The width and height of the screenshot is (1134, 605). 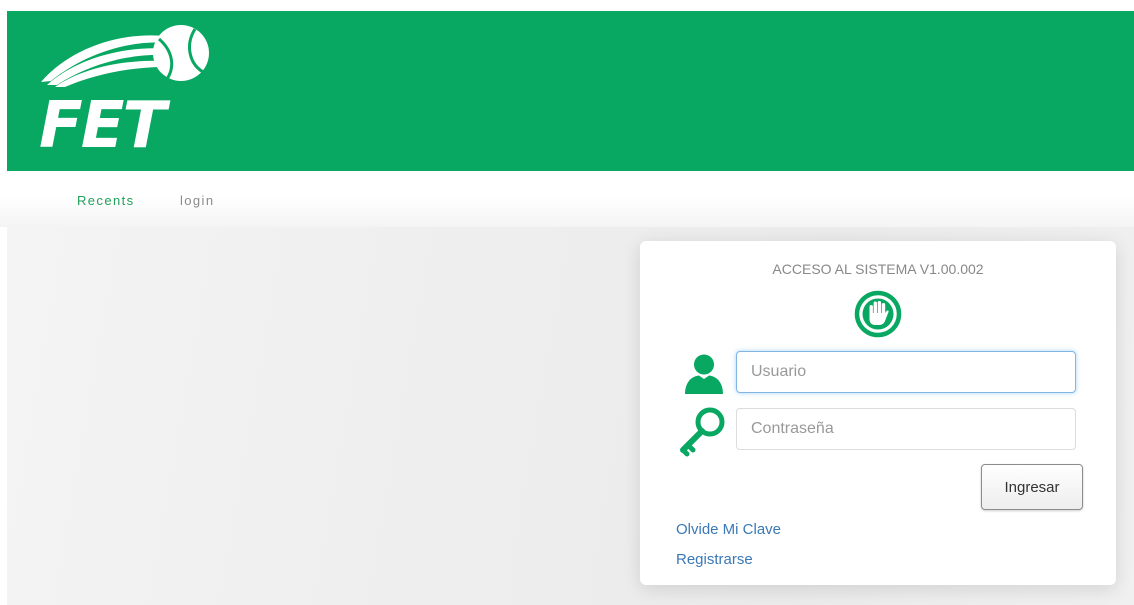 What do you see at coordinates (567, 199) in the screenshot?
I see `nav-bar: Recents login` at bounding box center [567, 199].